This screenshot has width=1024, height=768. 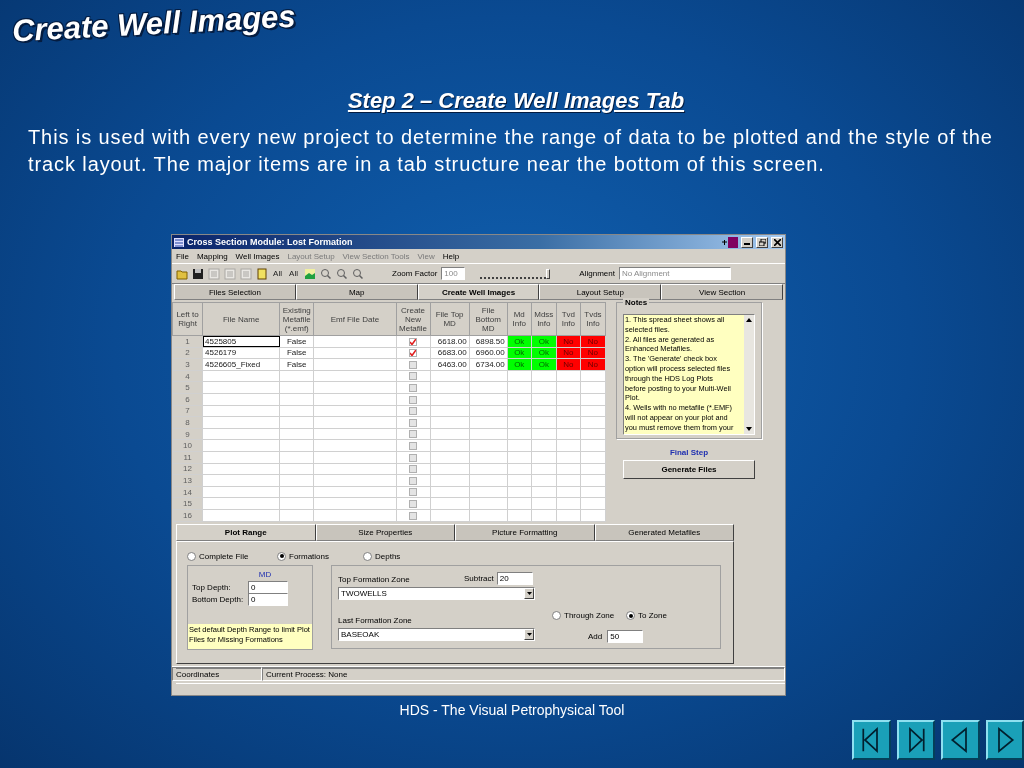 What do you see at coordinates (689, 469) in the screenshot?
I see `generate-files-button: Generate Files` at bounding box center [689, 469].